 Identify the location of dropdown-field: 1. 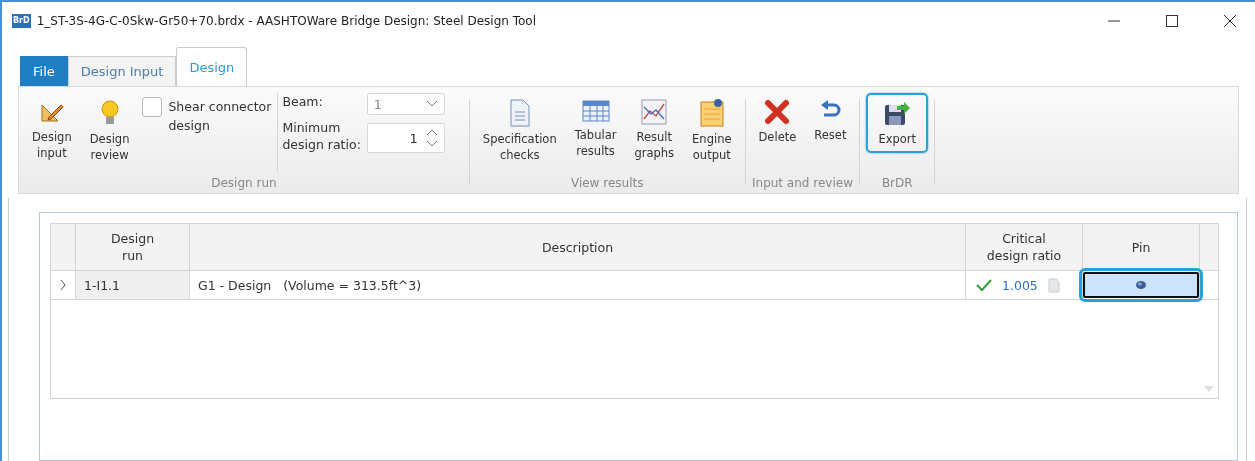
(405, 104).